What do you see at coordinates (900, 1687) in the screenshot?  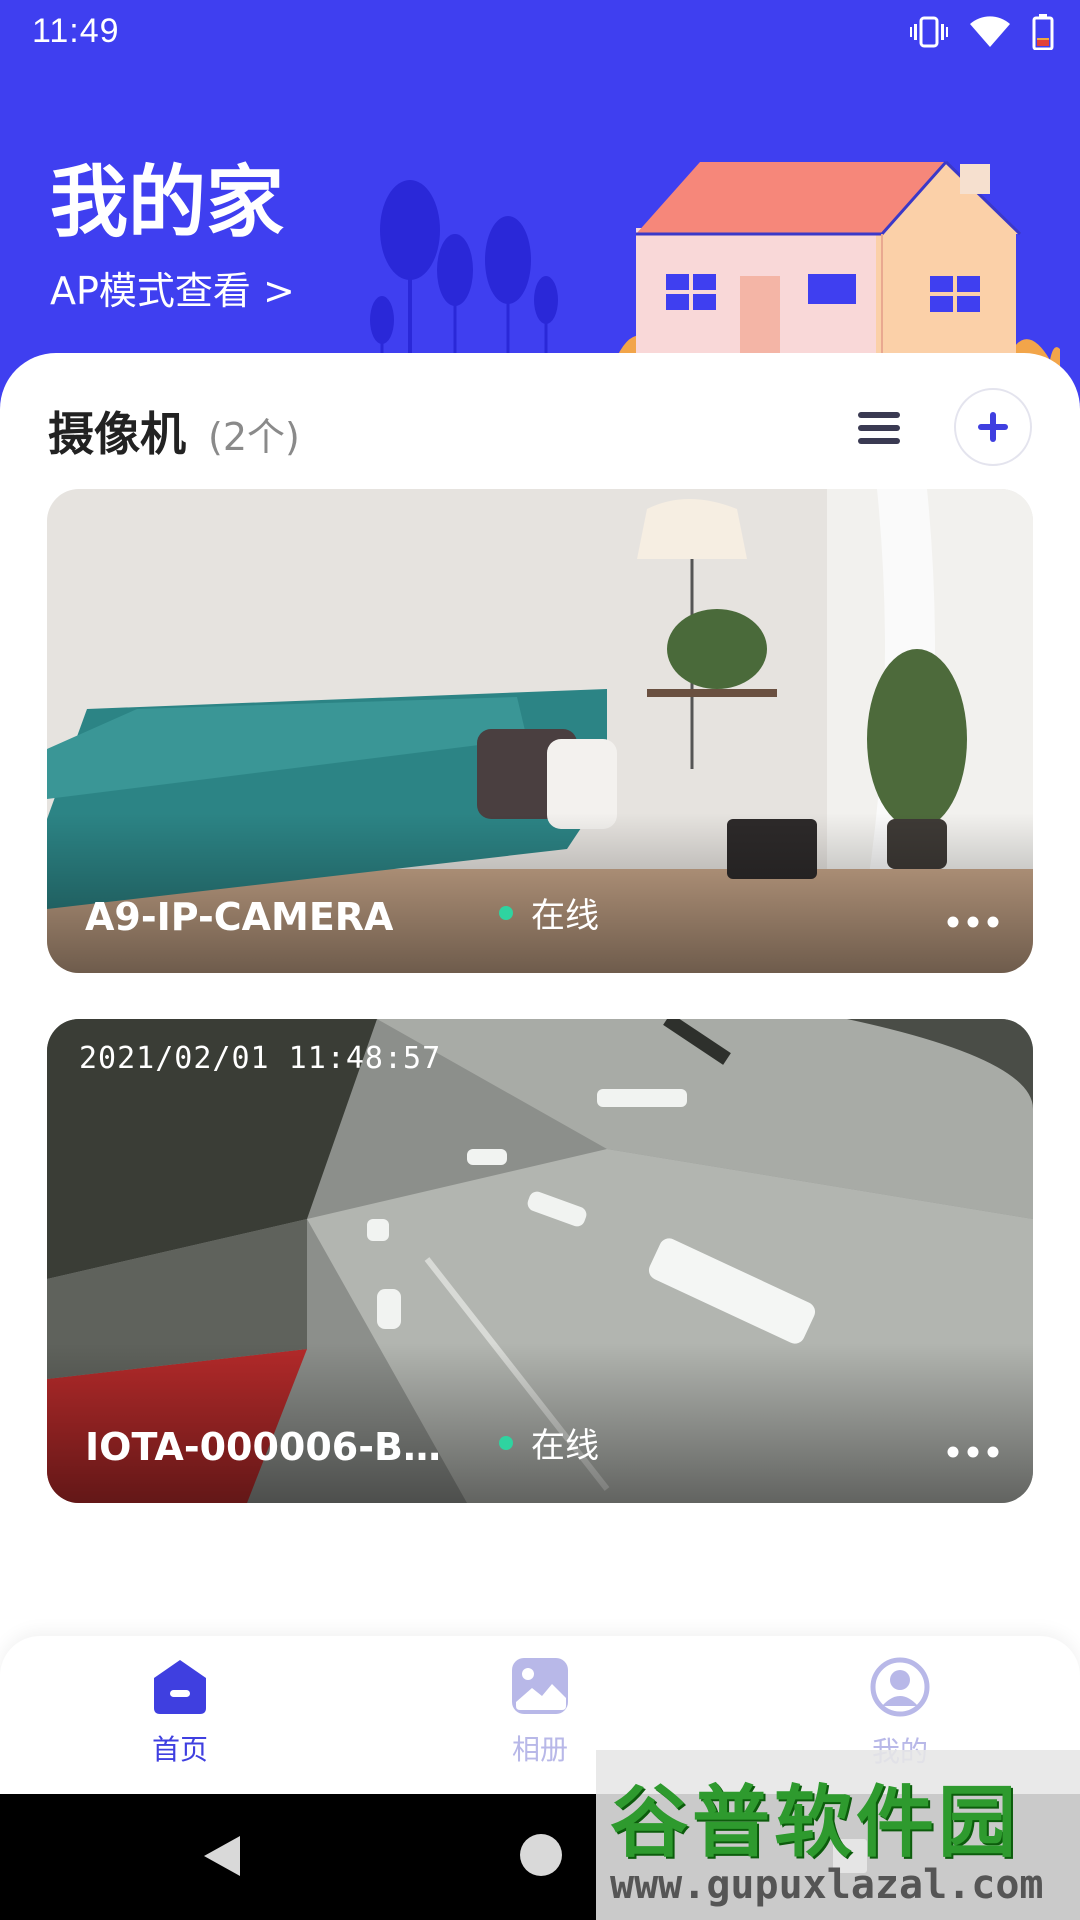 I see `profile-icon` at bounding box center [900, 1687].